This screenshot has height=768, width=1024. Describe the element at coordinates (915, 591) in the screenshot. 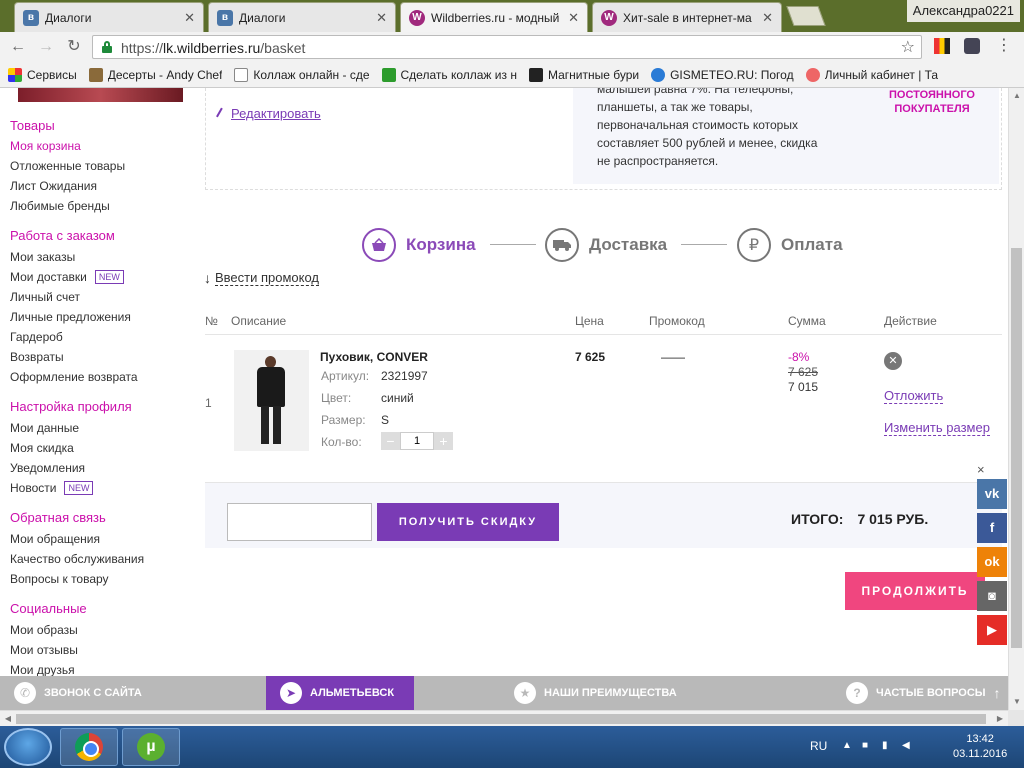

I see `continue-button: ПРОДОЛЖИТЬ` at that location.